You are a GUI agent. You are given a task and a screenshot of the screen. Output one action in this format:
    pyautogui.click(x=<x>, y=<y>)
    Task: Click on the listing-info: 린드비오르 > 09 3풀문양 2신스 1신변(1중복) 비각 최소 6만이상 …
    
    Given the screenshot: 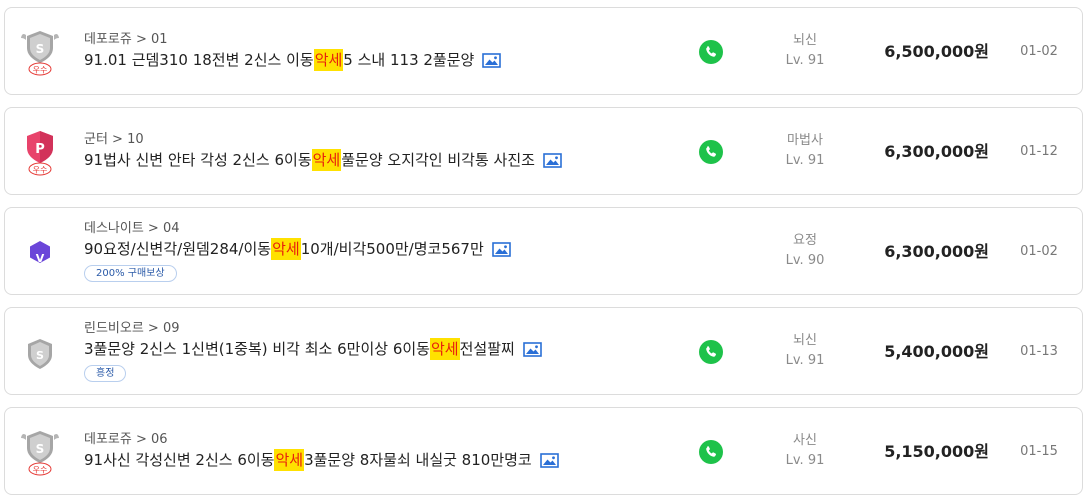 What is the action you would take?
    pyautogui.click(x=374, y=351)
    